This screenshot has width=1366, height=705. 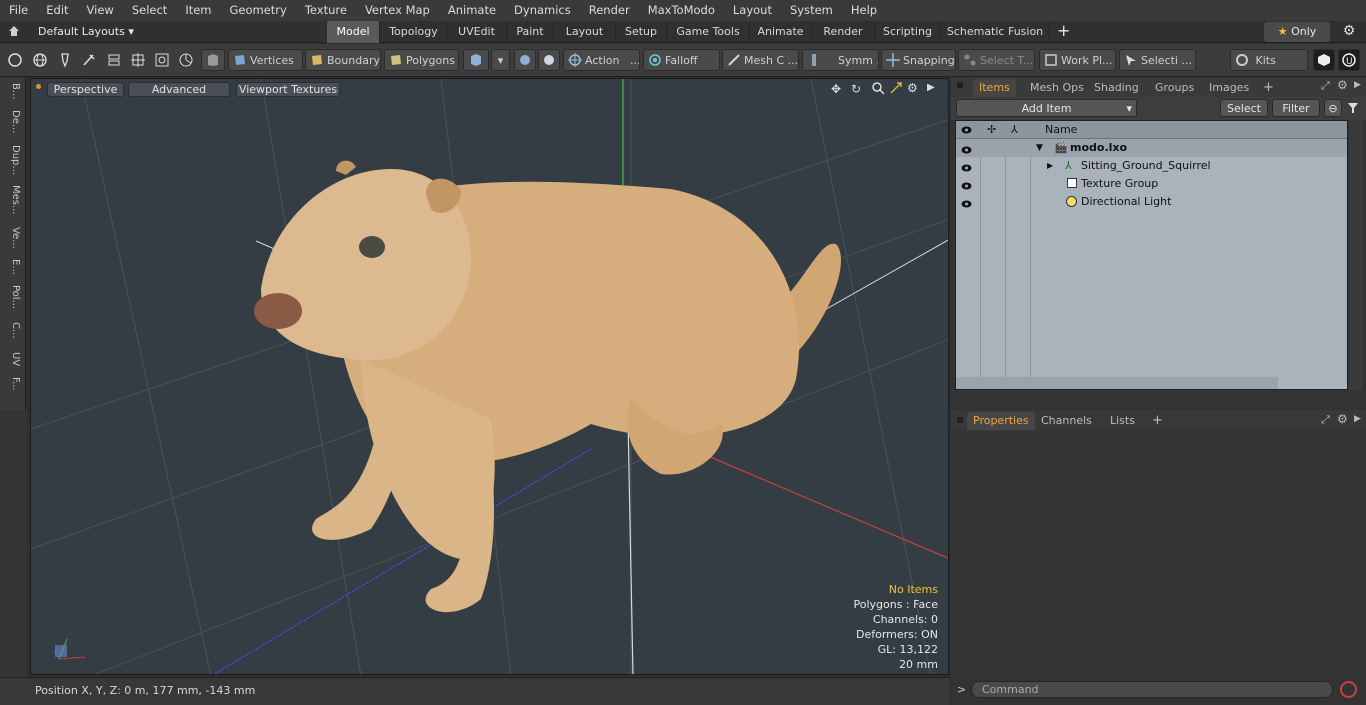 I want to click on tab-paint: Paint, so click(x=530, y=32).